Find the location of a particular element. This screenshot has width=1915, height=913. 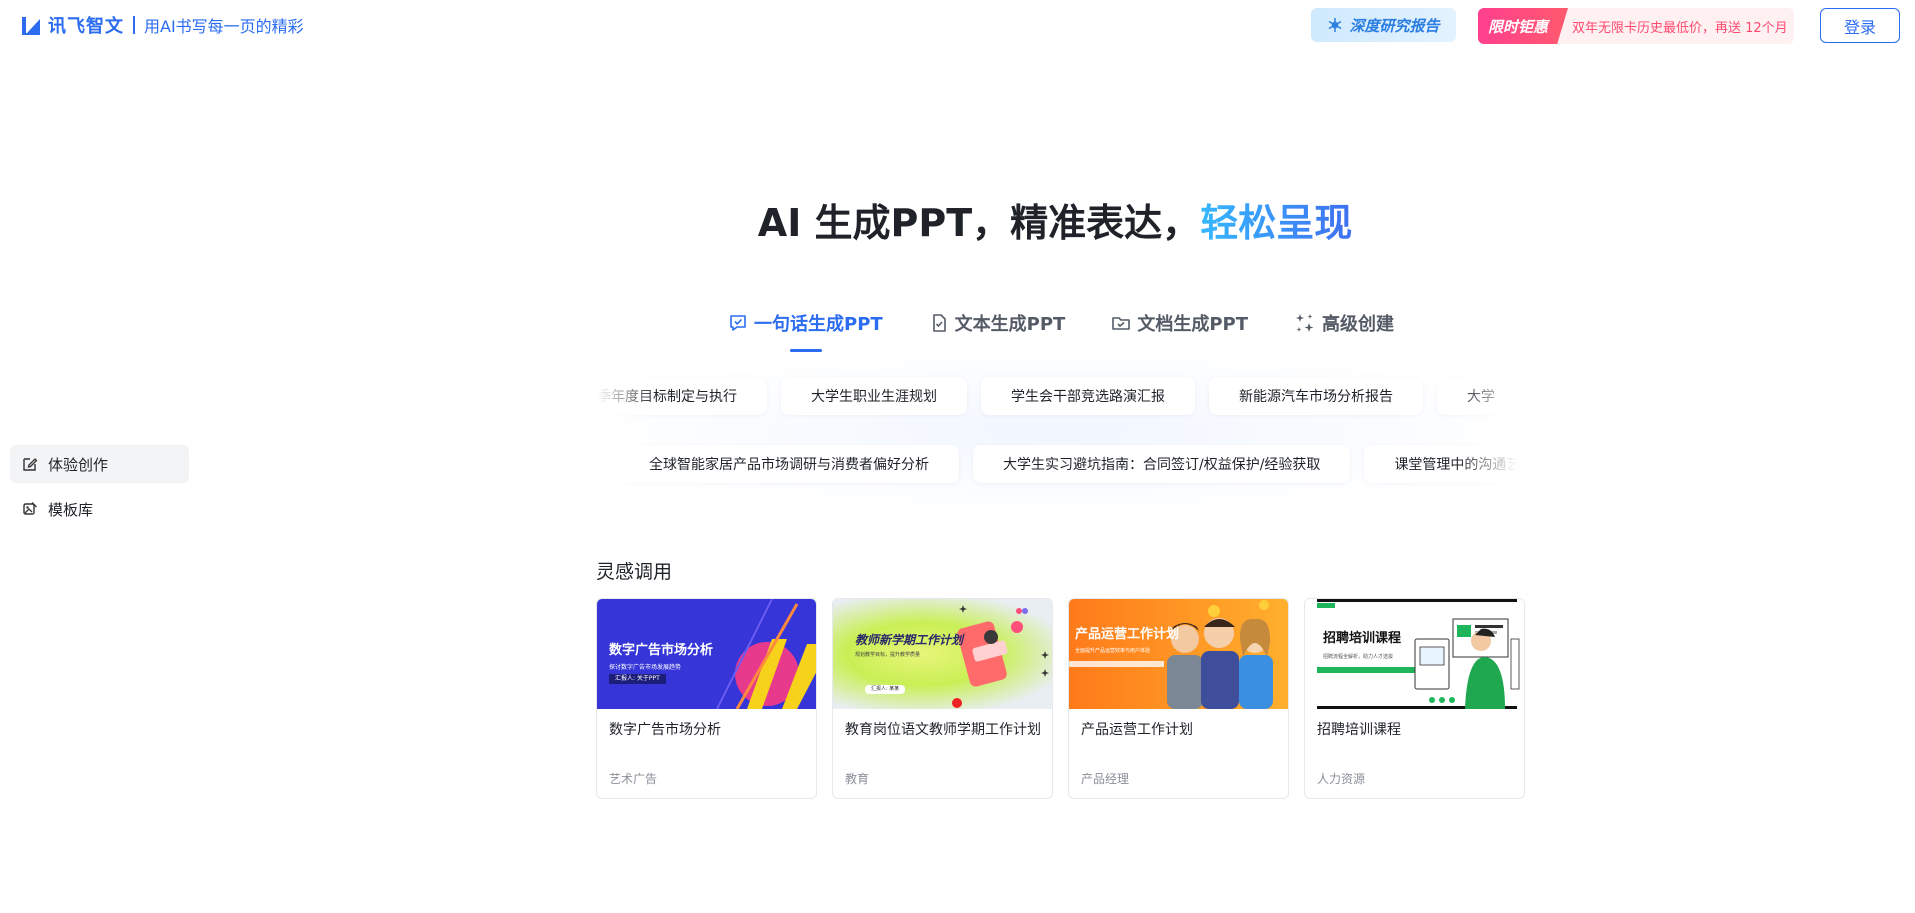

card-name: 教育岗位语文教师学期工作计划 is located at coordinates (943, 730).